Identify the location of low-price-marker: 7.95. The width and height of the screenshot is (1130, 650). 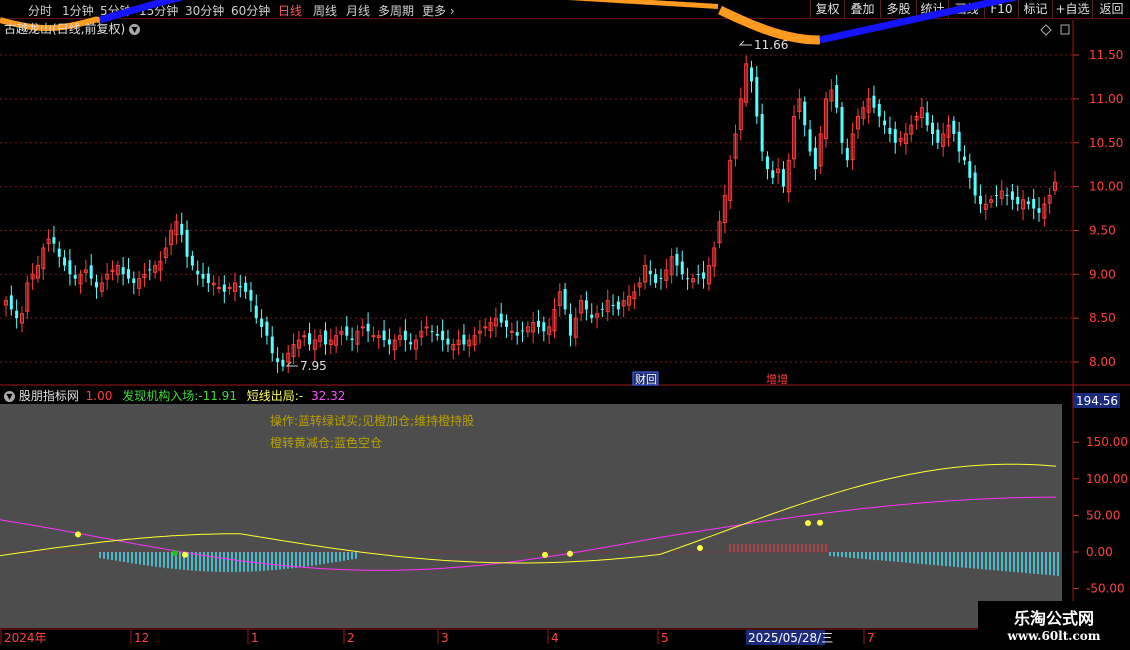
(306, 366).